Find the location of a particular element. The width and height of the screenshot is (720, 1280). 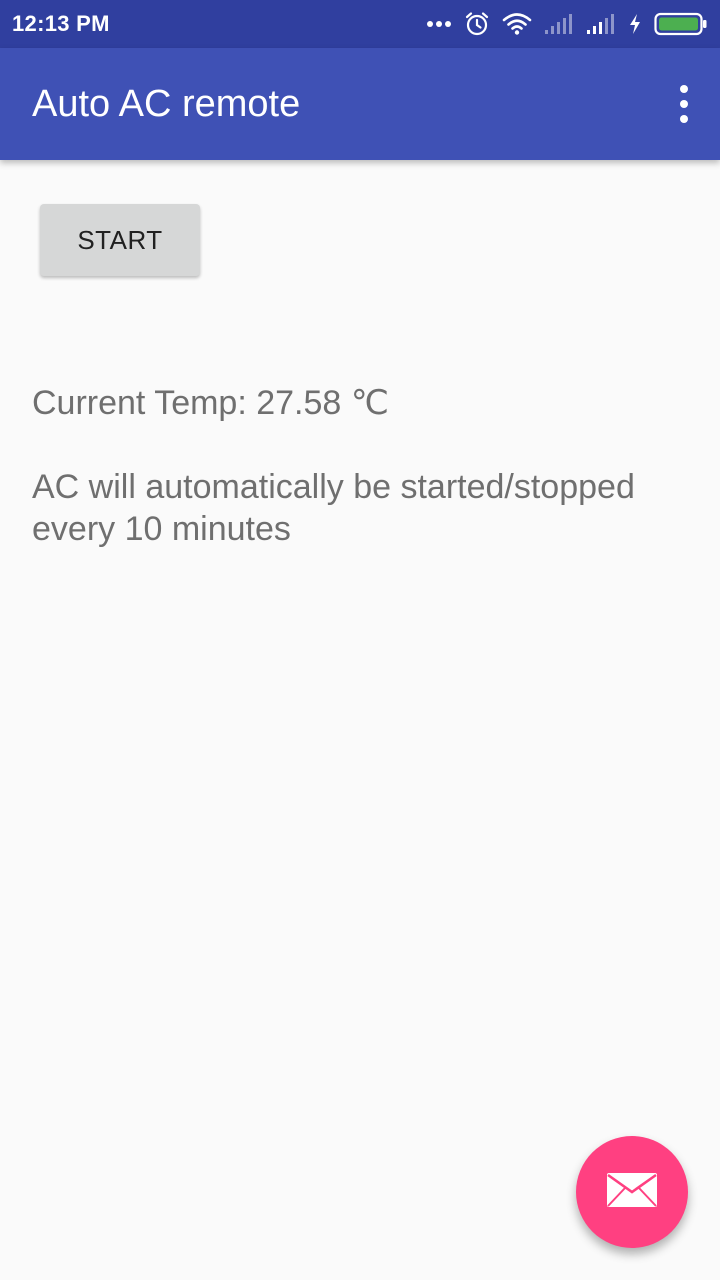

alarm-icon is located at coordinates (477, 24).